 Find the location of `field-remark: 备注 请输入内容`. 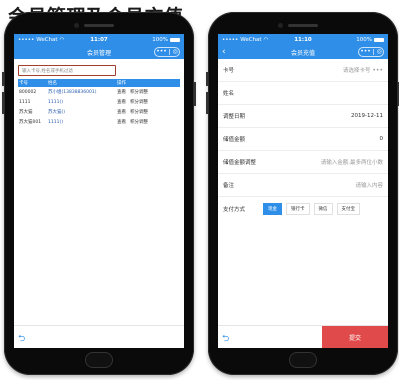

field-remark: 备注 请输入内容 is located at coordinates (303, 185).